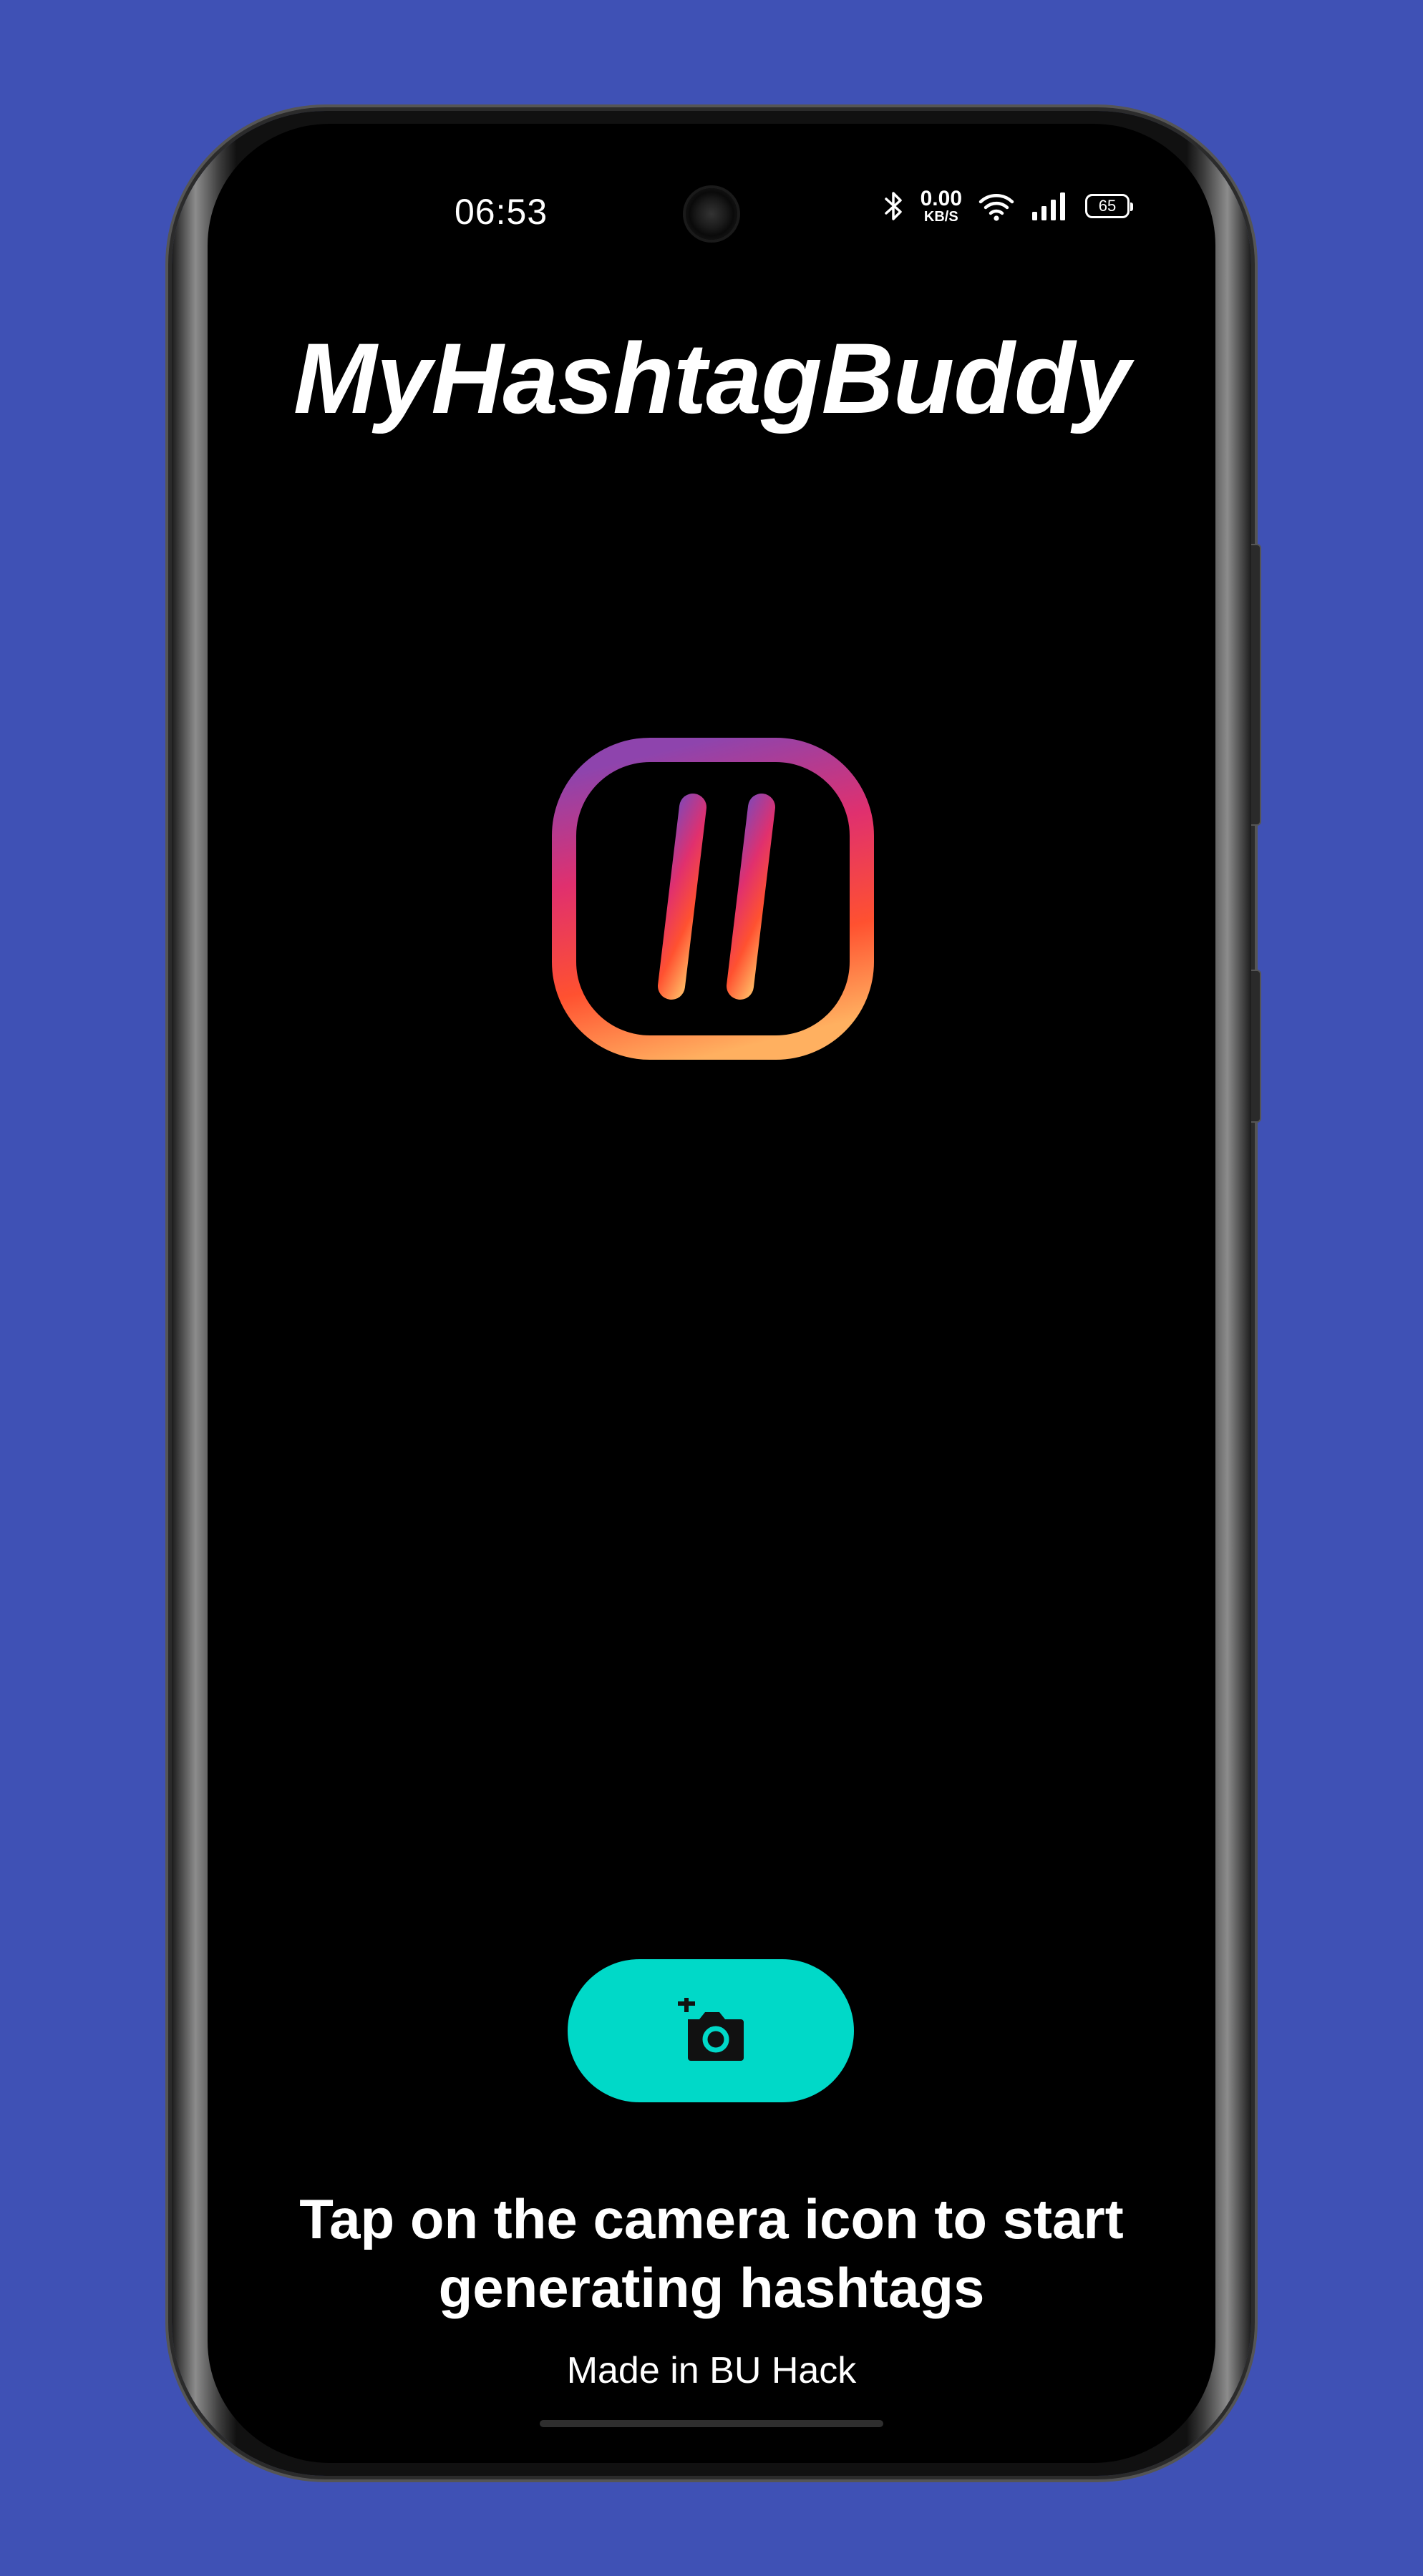  I want to click on battery-icon: 65, so click(1109, 206).